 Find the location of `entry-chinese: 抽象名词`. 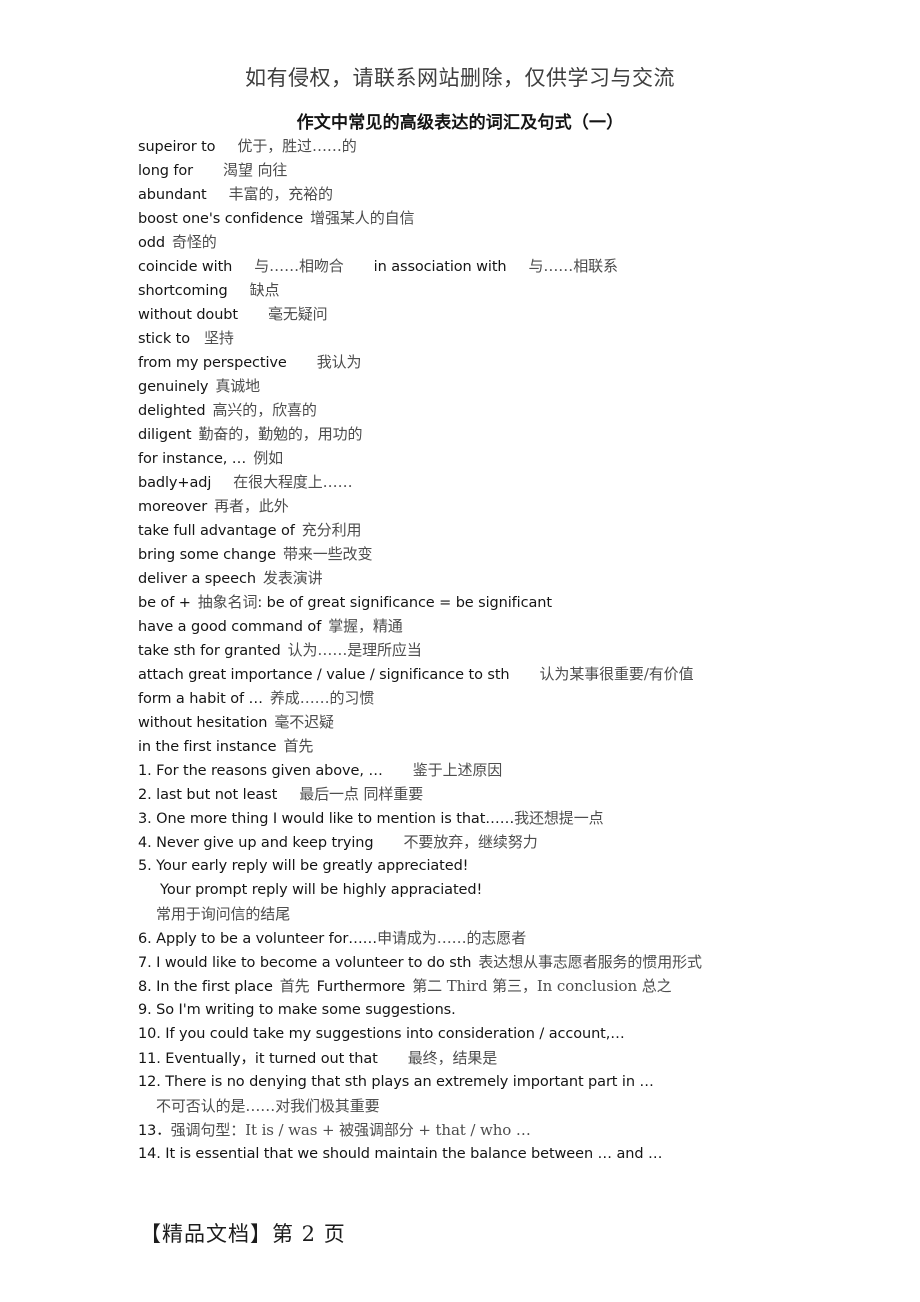

entry-chinese: 抽象名词 is located at coordinates (227, 602).